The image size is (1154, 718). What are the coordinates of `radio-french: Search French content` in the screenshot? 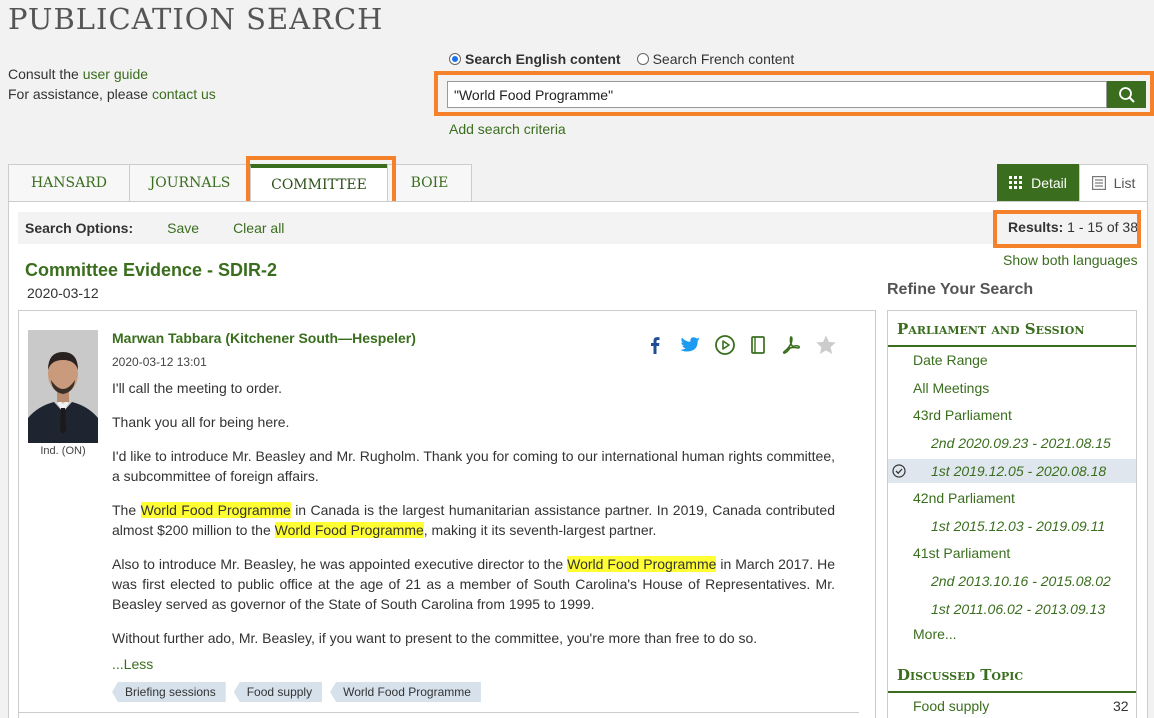 It's located at (715, 59).